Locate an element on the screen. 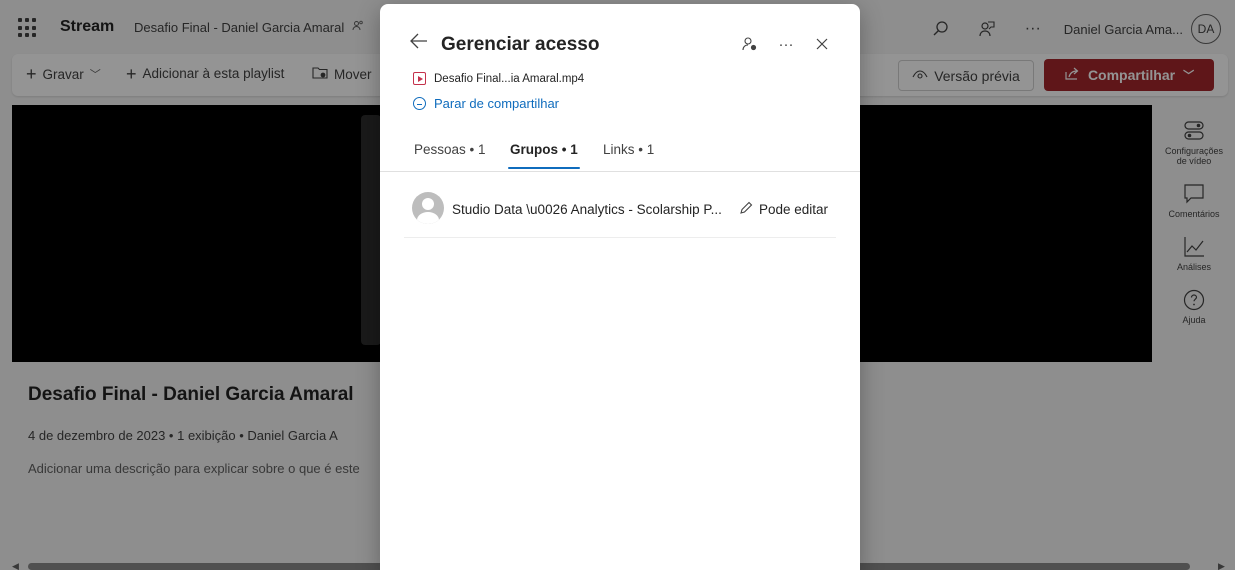 The width and height of the screenshot is (1235, 570). tab-people: Pessoas • 1 is located at coordinates (450, 155).